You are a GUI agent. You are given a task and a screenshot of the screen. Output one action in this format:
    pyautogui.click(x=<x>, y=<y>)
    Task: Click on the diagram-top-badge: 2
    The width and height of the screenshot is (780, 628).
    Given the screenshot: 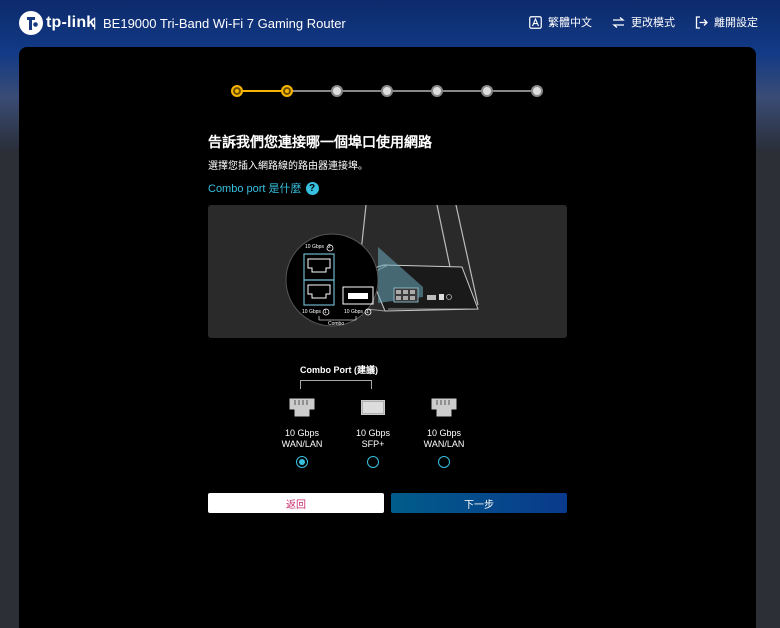 What is the action you would take?
    pyautogui.click(x=329, y=247)
    